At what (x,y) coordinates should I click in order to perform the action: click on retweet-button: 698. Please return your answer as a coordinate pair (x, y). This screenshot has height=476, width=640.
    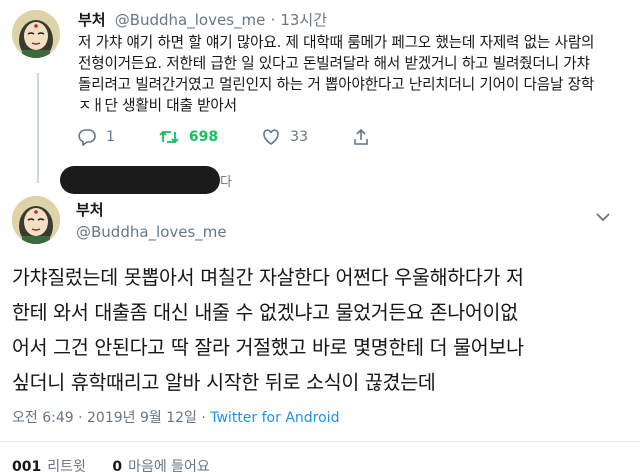
    Looking at the image, I should click on (188, 137).